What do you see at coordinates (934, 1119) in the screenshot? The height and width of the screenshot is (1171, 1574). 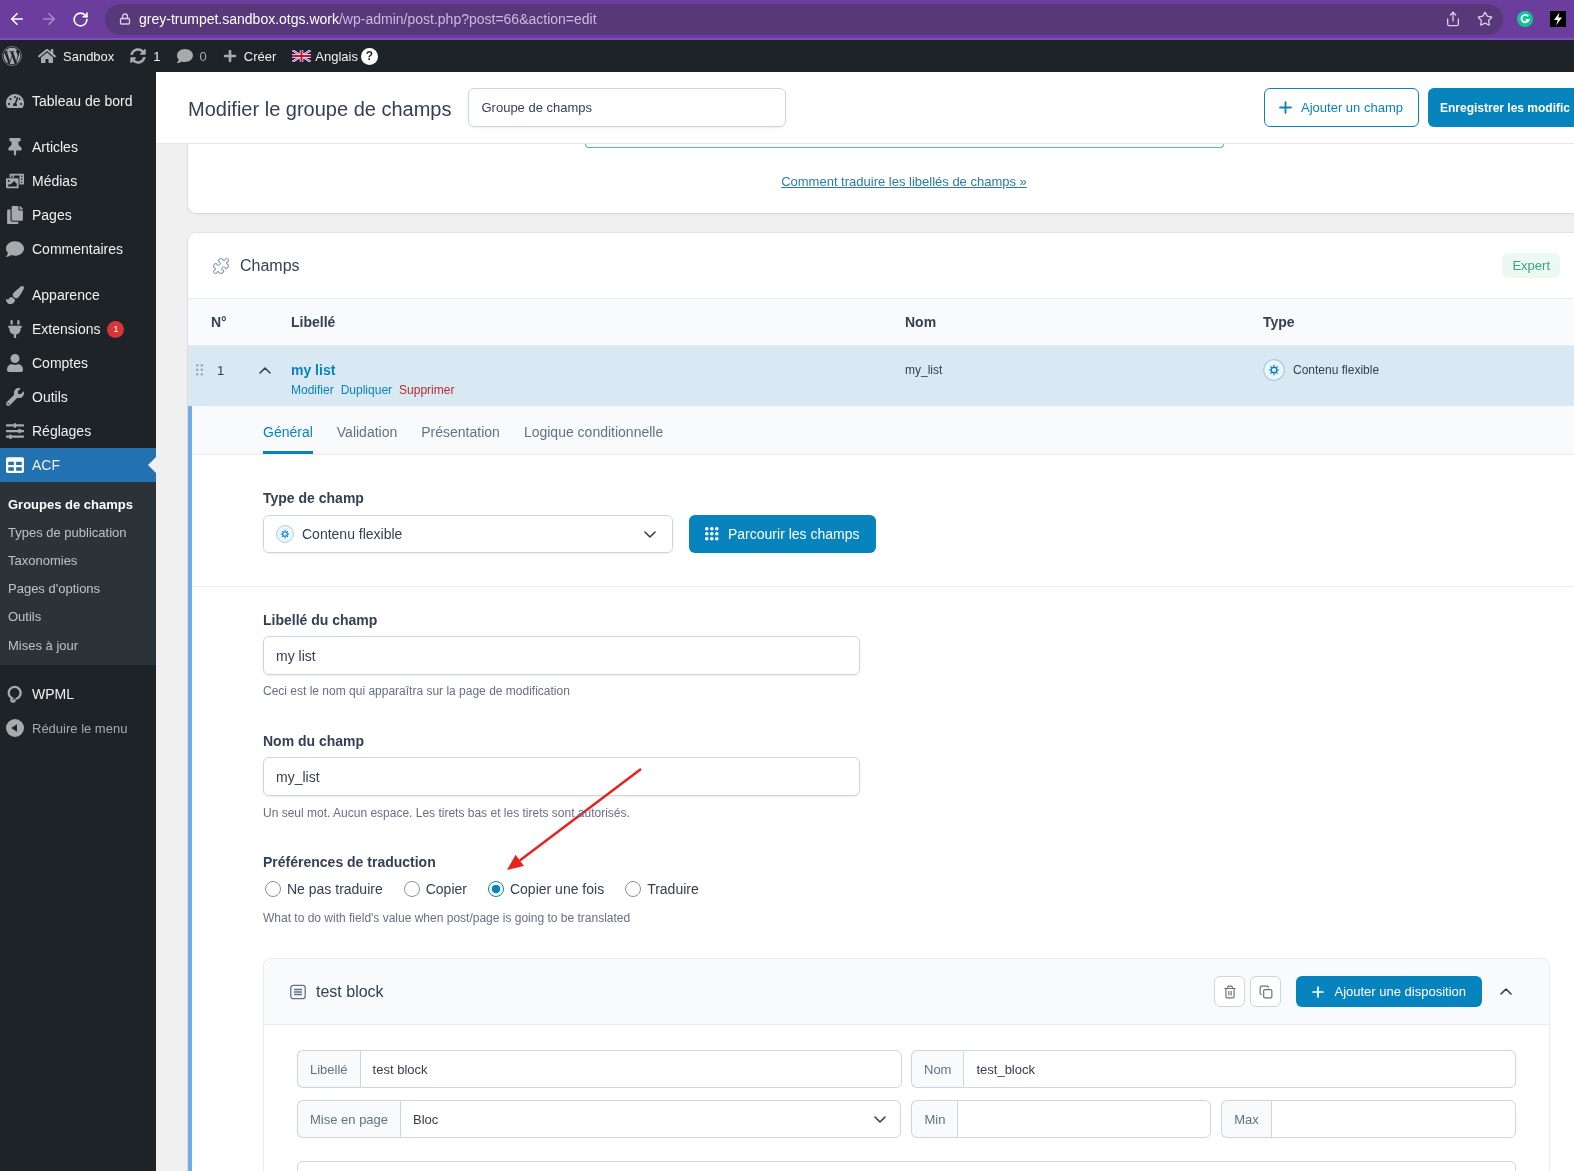 I see `input-prefix: Min` at bounding box center [934, 1119].